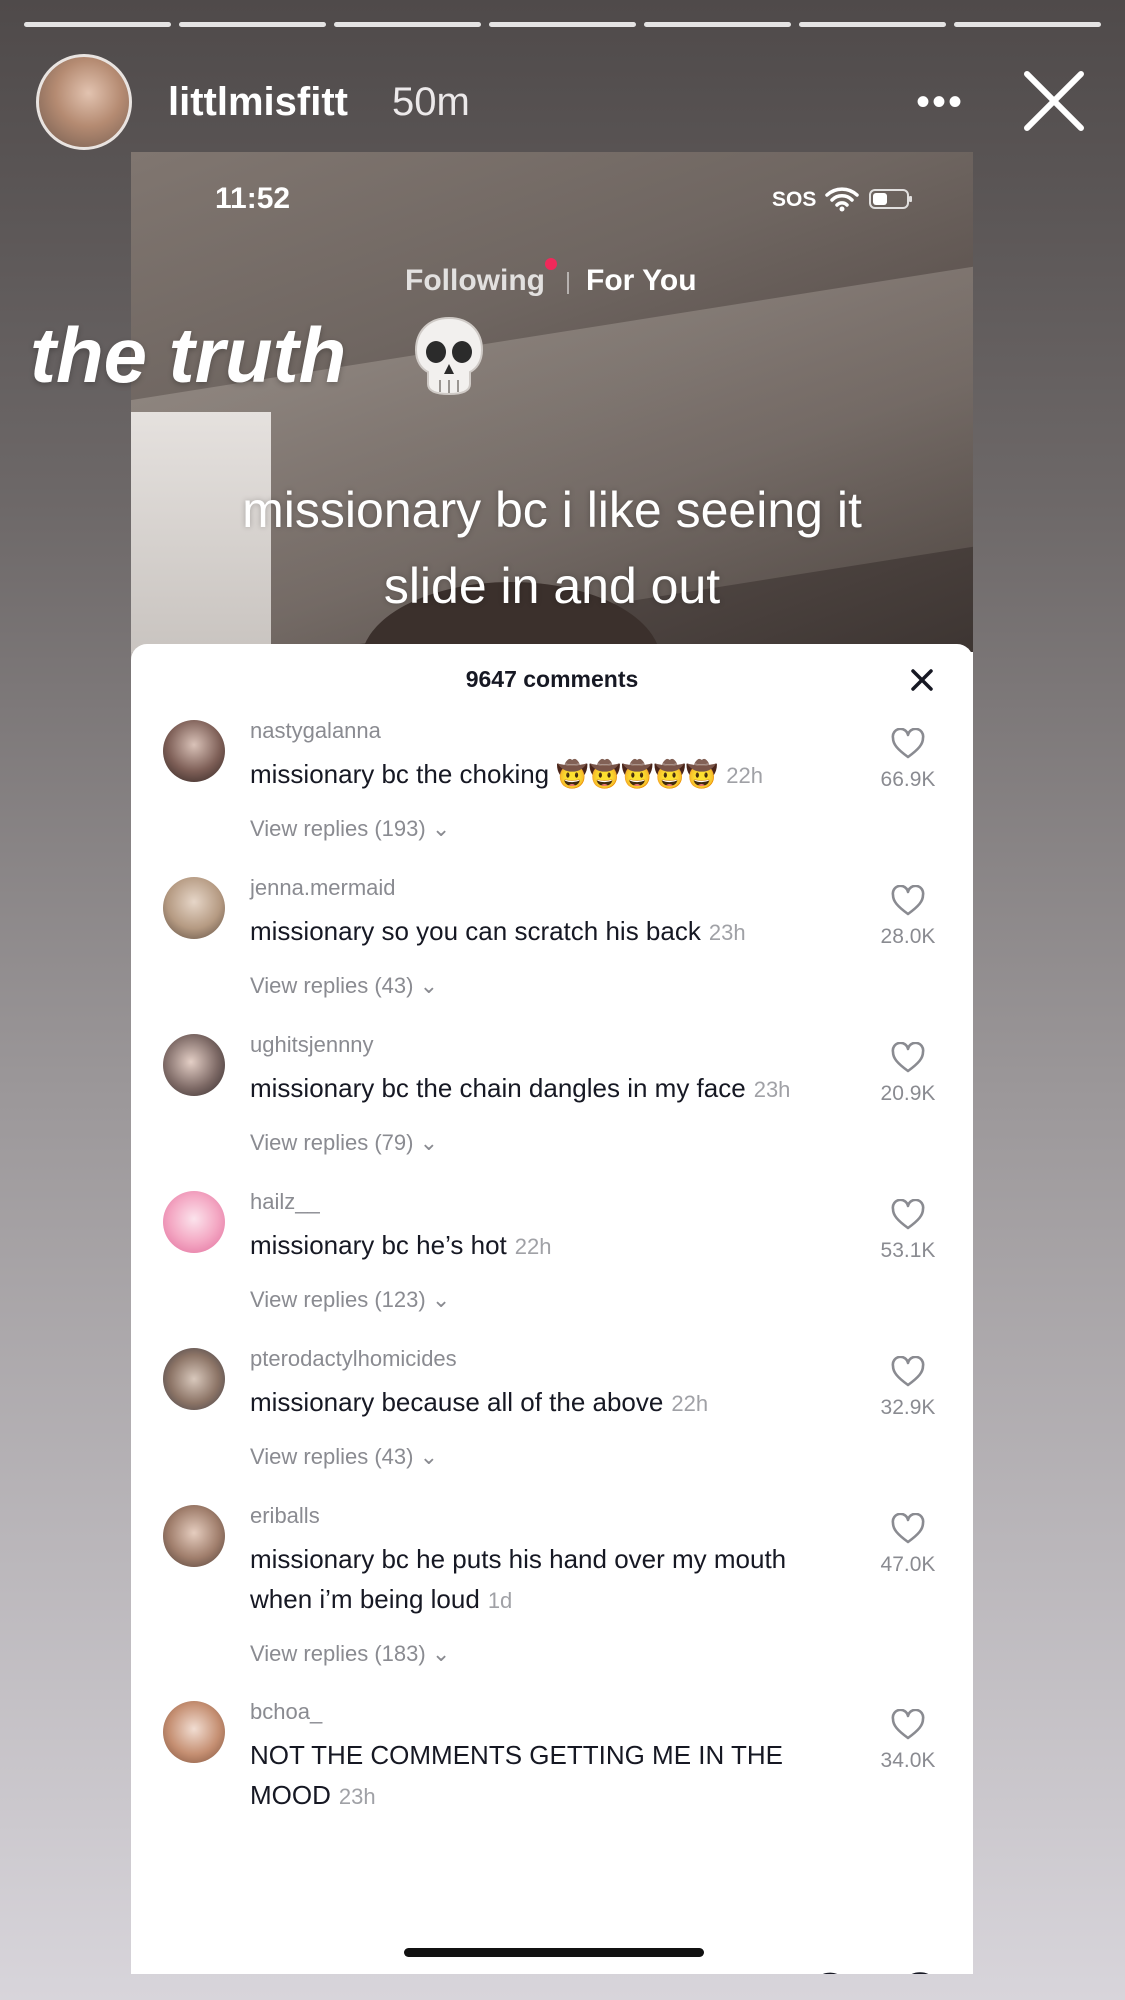 The image size is (1125, 2000). I want to click on comment-username: pterodactylhomicides, so click(353, 1359).